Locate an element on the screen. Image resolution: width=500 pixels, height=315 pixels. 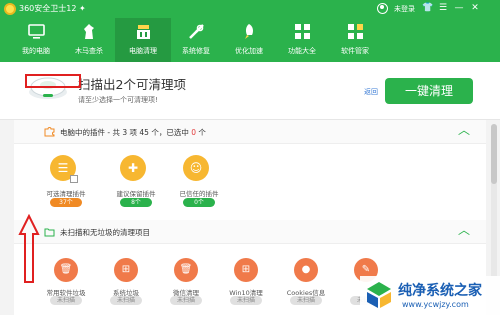
puzzle-icon is located at coordinates (49, 132).